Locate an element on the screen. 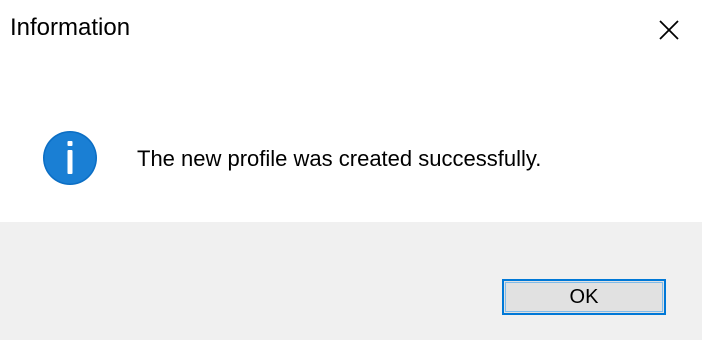 The height and width of the screenshot is (340, 702). close-button is located at coordinates (669, 30).